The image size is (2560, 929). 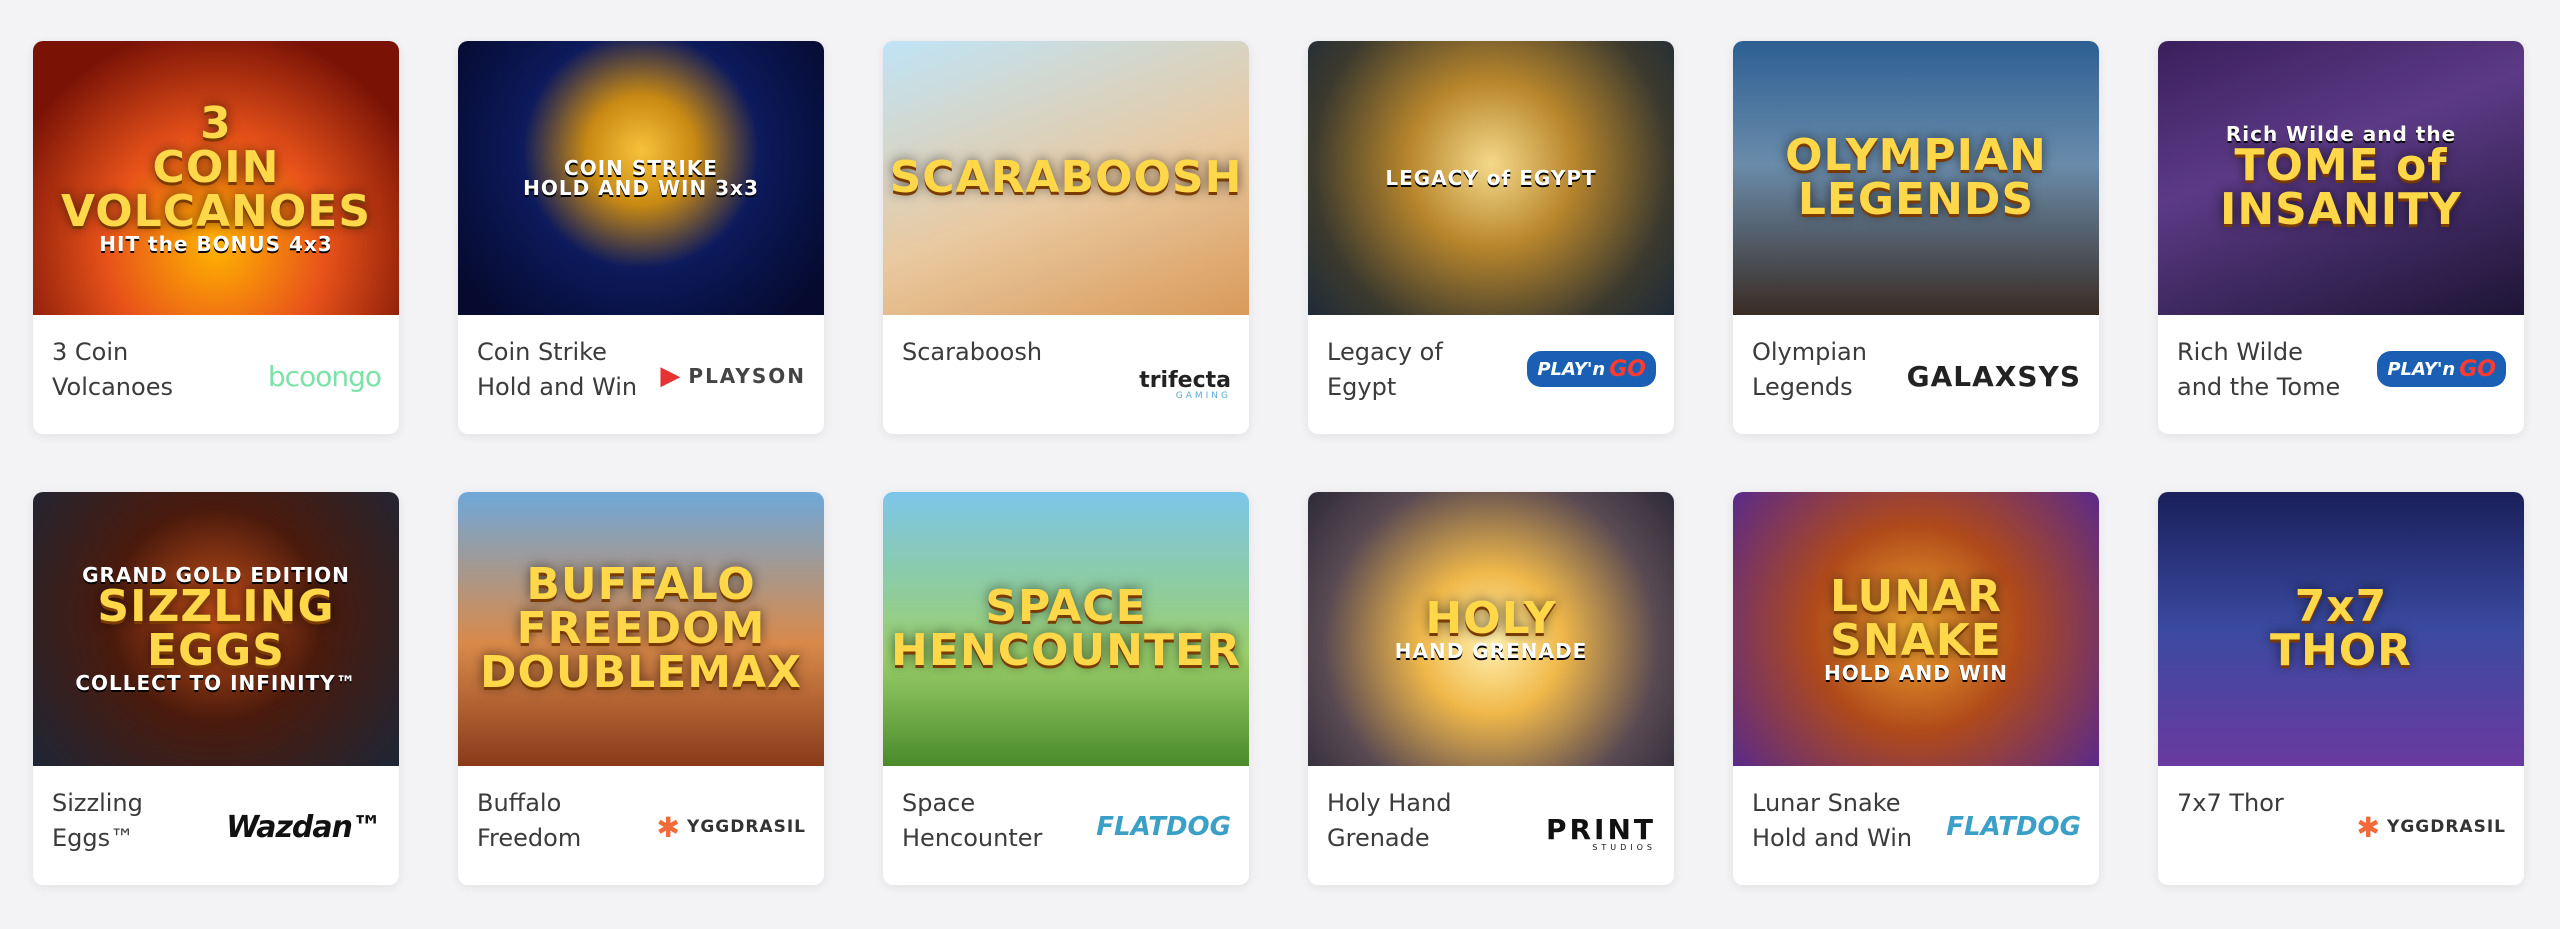 I want to click on game-card: LEGACY of EGYPT Legacy of Egypt PLAY'n GO, so click(x=1491, y=237).